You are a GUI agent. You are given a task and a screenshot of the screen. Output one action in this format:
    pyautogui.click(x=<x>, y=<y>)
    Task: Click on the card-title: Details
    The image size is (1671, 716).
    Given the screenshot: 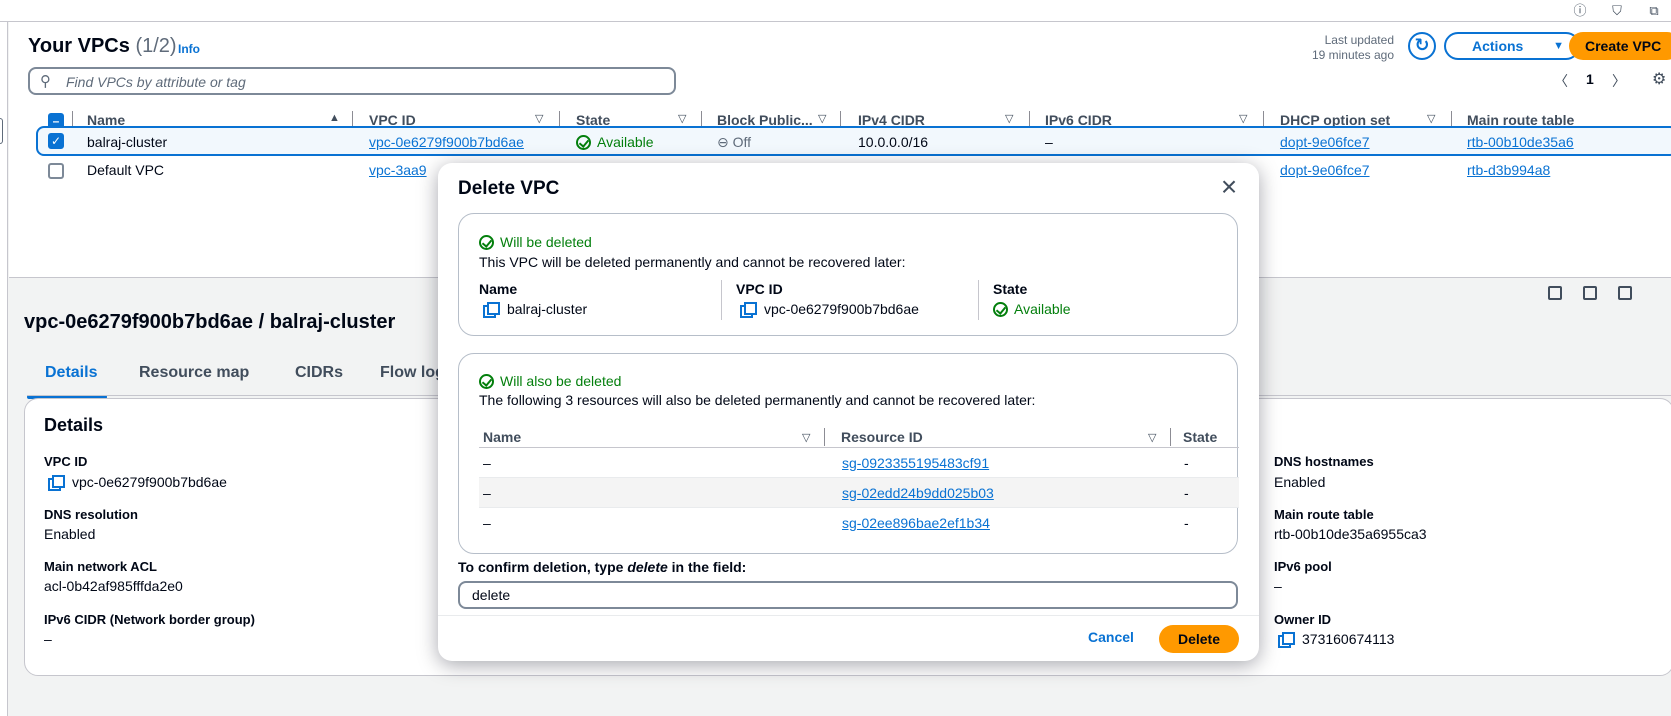 What is the action you would take?
    pyautogui.click(x=74, y=425)
    